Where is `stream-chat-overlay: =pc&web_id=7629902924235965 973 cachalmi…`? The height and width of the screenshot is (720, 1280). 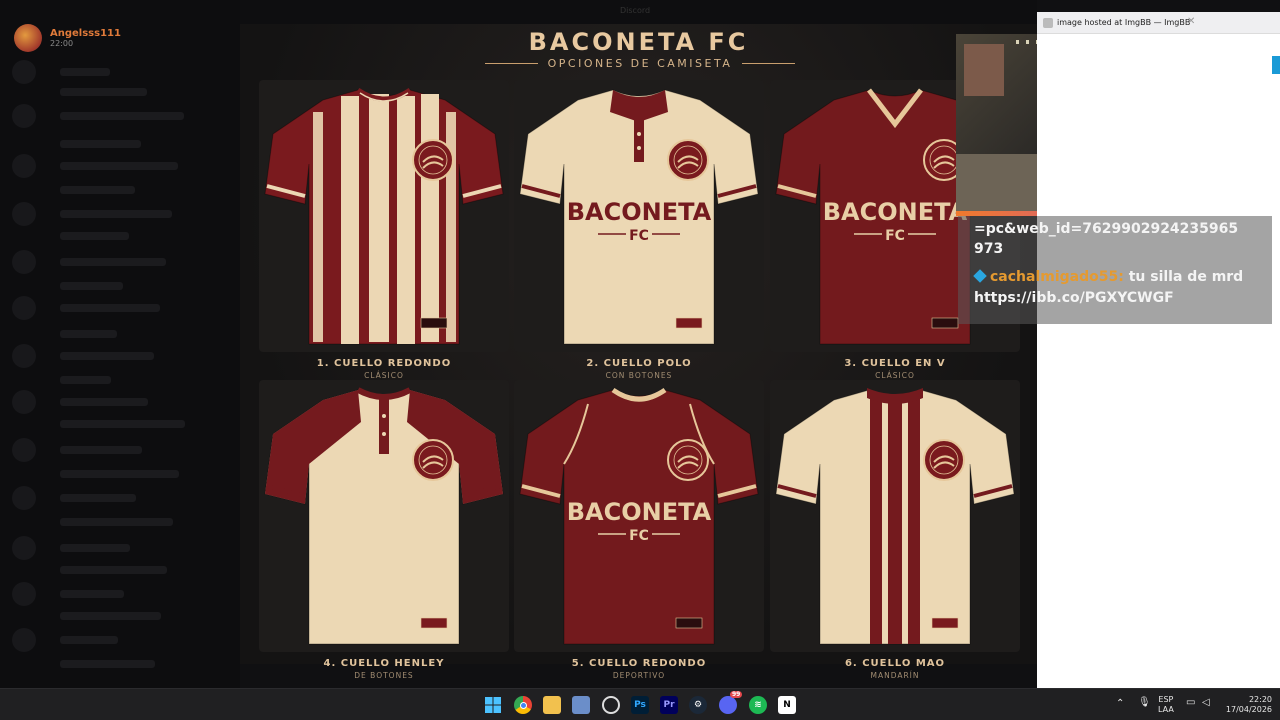
stream-chat-overlay: =pc&web_id=7629902924235965 973 cachalmi… is located at coordinates (1115, 270).